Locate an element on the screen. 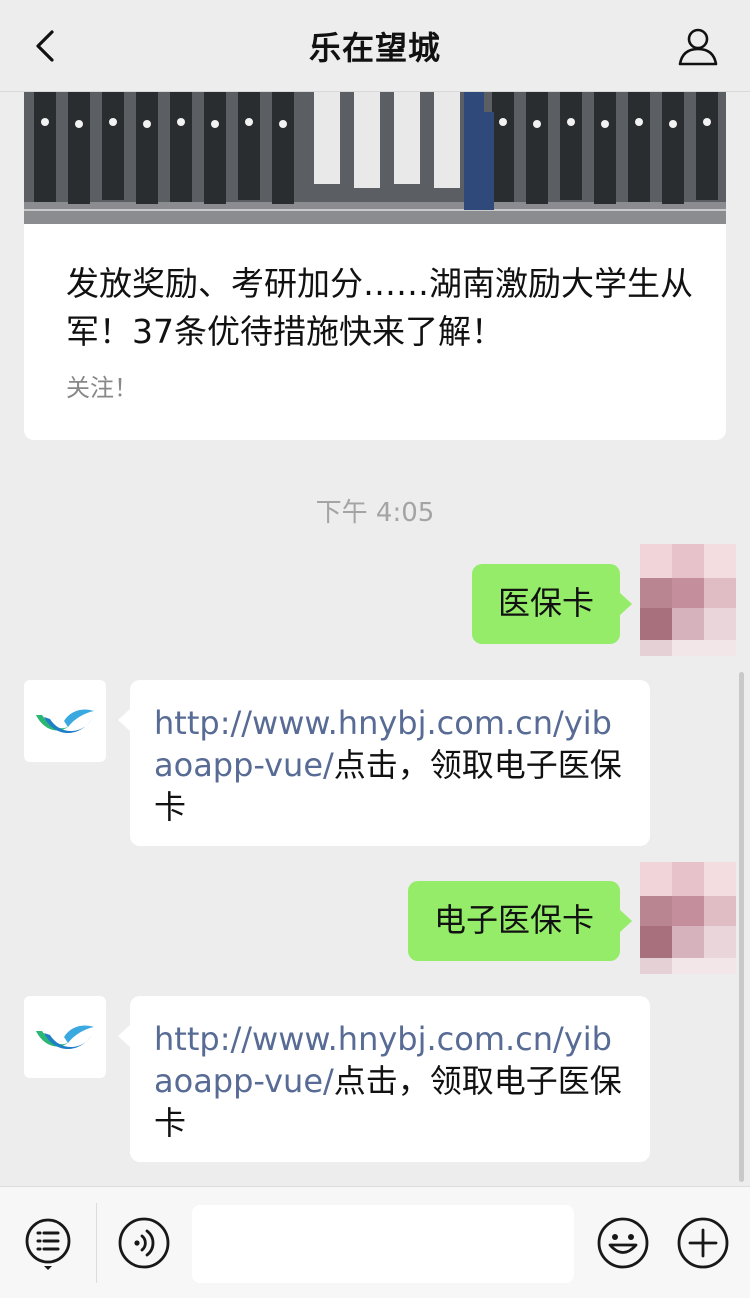 The width and height of the screenshot is (750, 1298). message-timestamp: 下午 4:05 is located at coordinates (375, 513).